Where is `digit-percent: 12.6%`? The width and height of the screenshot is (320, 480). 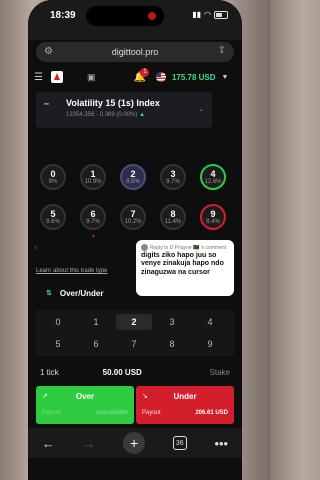
digit-percent: 12.6% is located at coordinates (213, 182).